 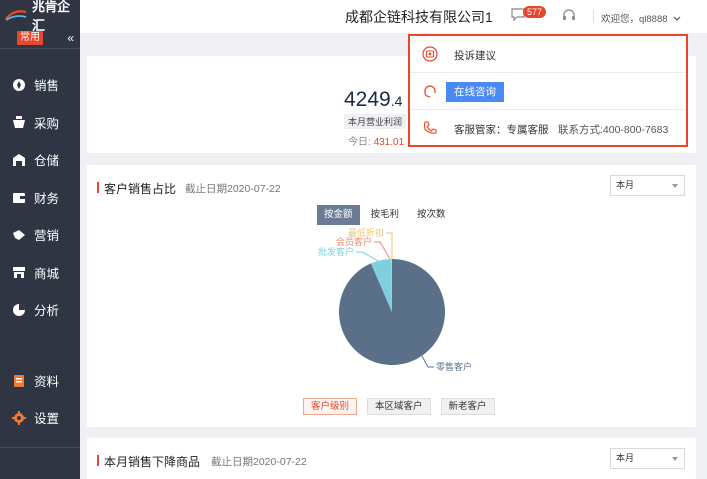 I want to click on sidebar-item-label: 采购, so click(x=47, y=123).